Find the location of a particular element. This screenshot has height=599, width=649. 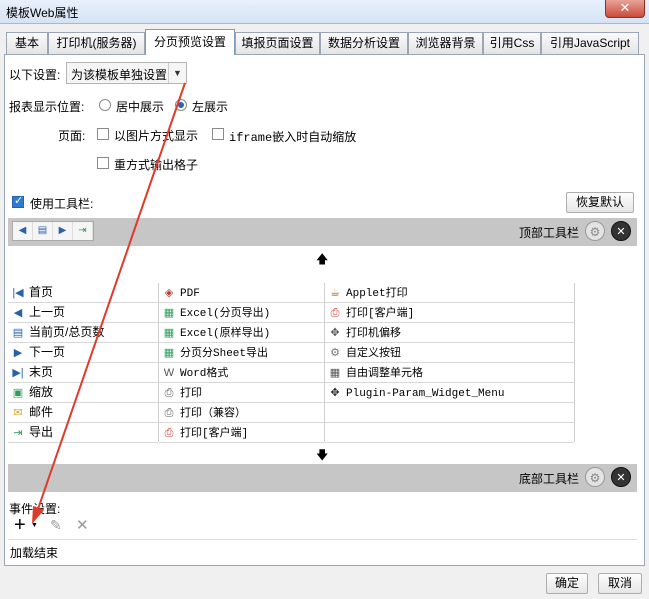

scope-select-value: 为该模板单独设置 is located at coordinates (119, 75).